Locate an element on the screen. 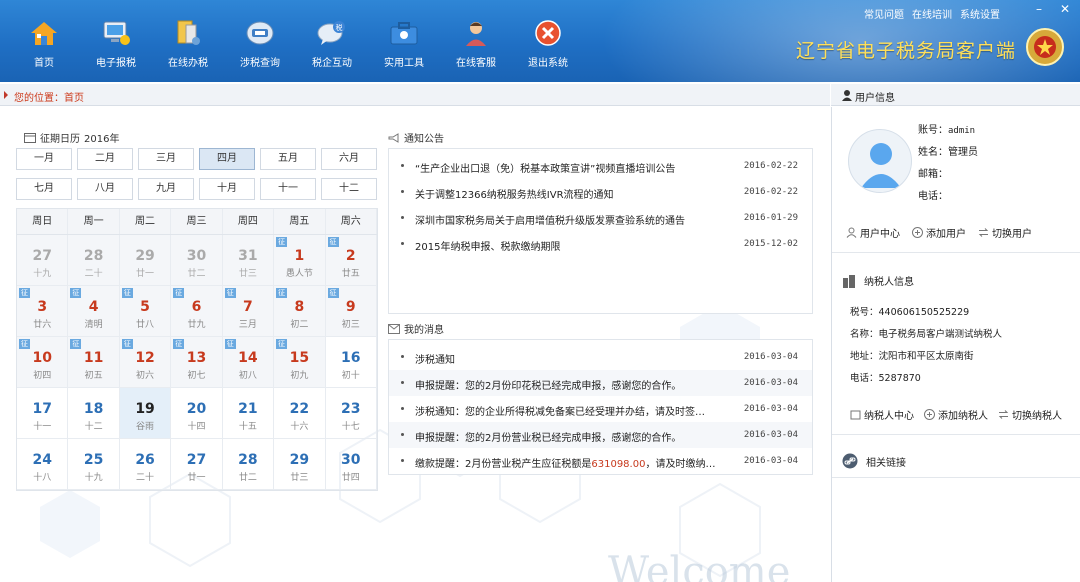 Image resolution: width=1080 pixels, height=582 pixels. toolbar-online-tax: 在线办税 is located at coordinates (188, 46).